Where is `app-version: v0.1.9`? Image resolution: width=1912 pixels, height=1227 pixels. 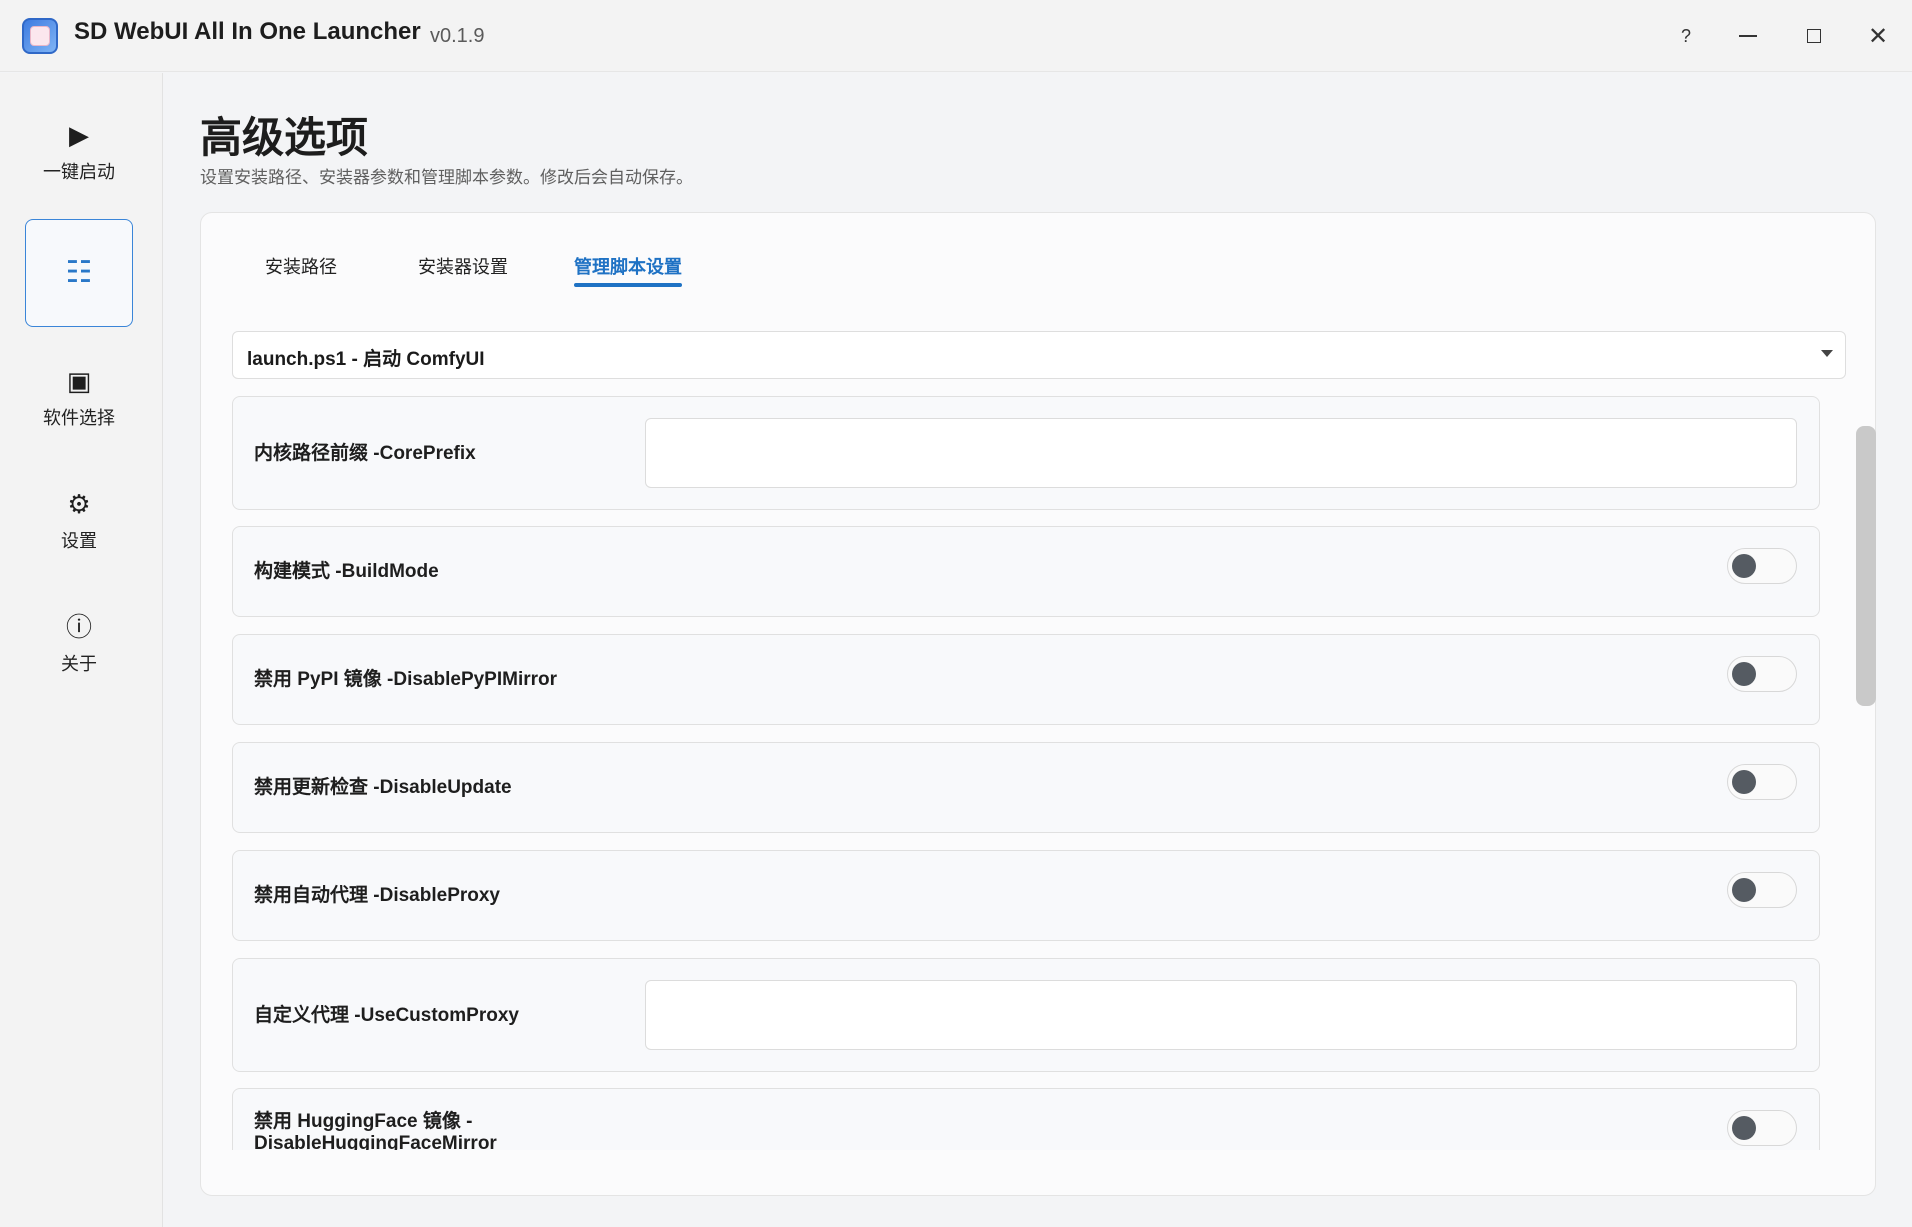
app-version: v0.1.9 is located at coordinates (457, 36).